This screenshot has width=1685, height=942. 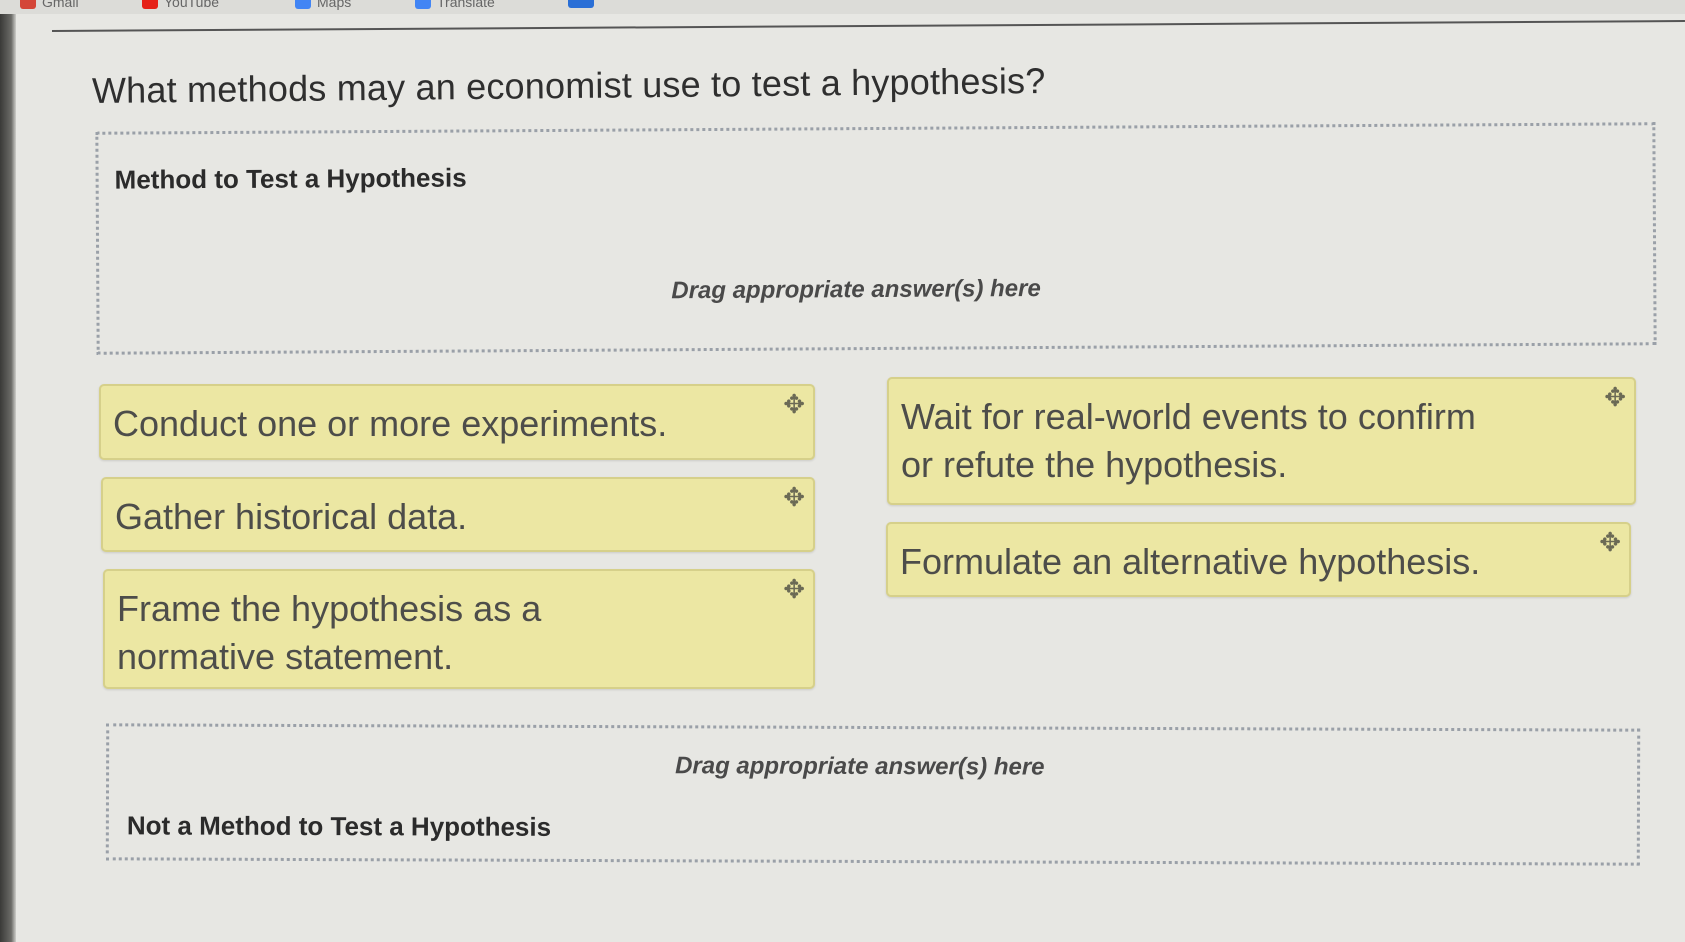 What do you see at coordinates (291, 516) in the screenshot?
I see `answer-card-label: Gather historical data.` at bounding box center [291, 516].